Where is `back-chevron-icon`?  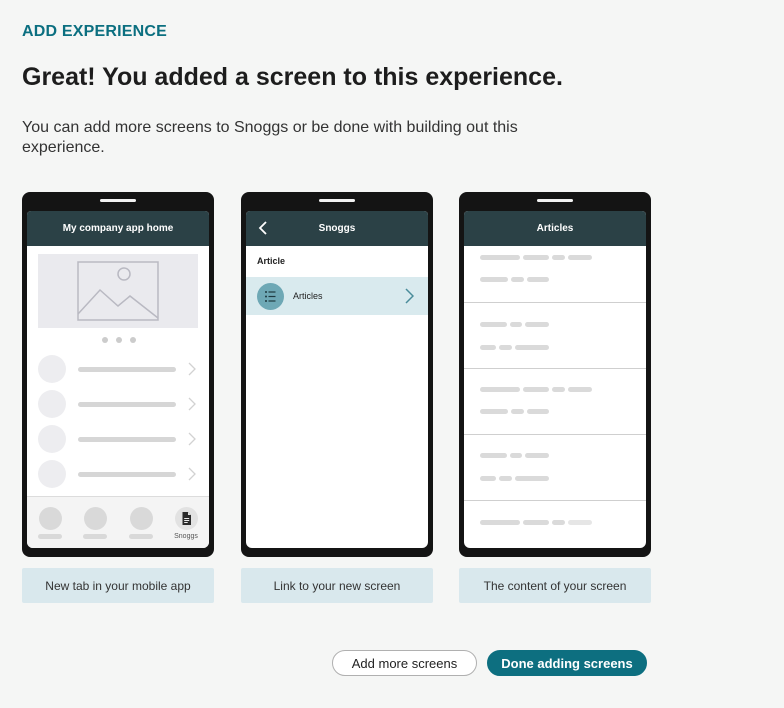
back-chevron-icon is located at coordinates (262, 228).